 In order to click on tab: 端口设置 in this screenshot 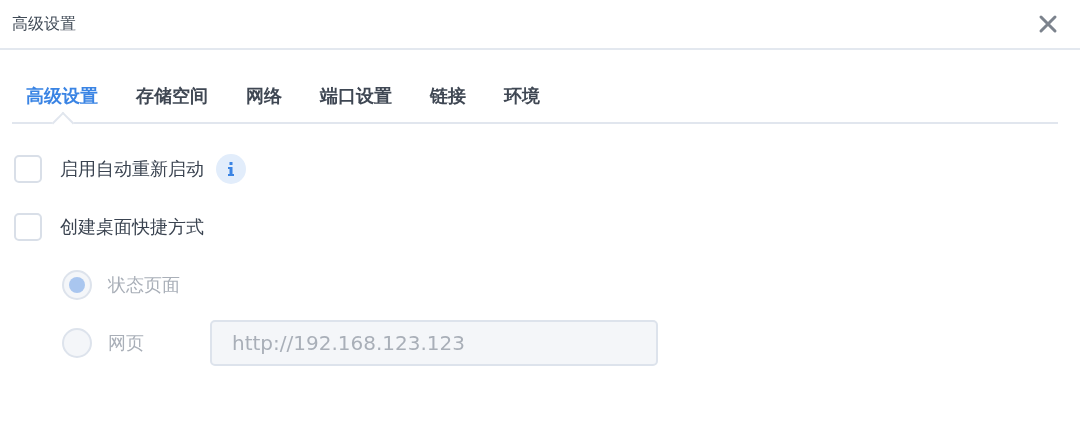, I will do `click(356, 99)`.